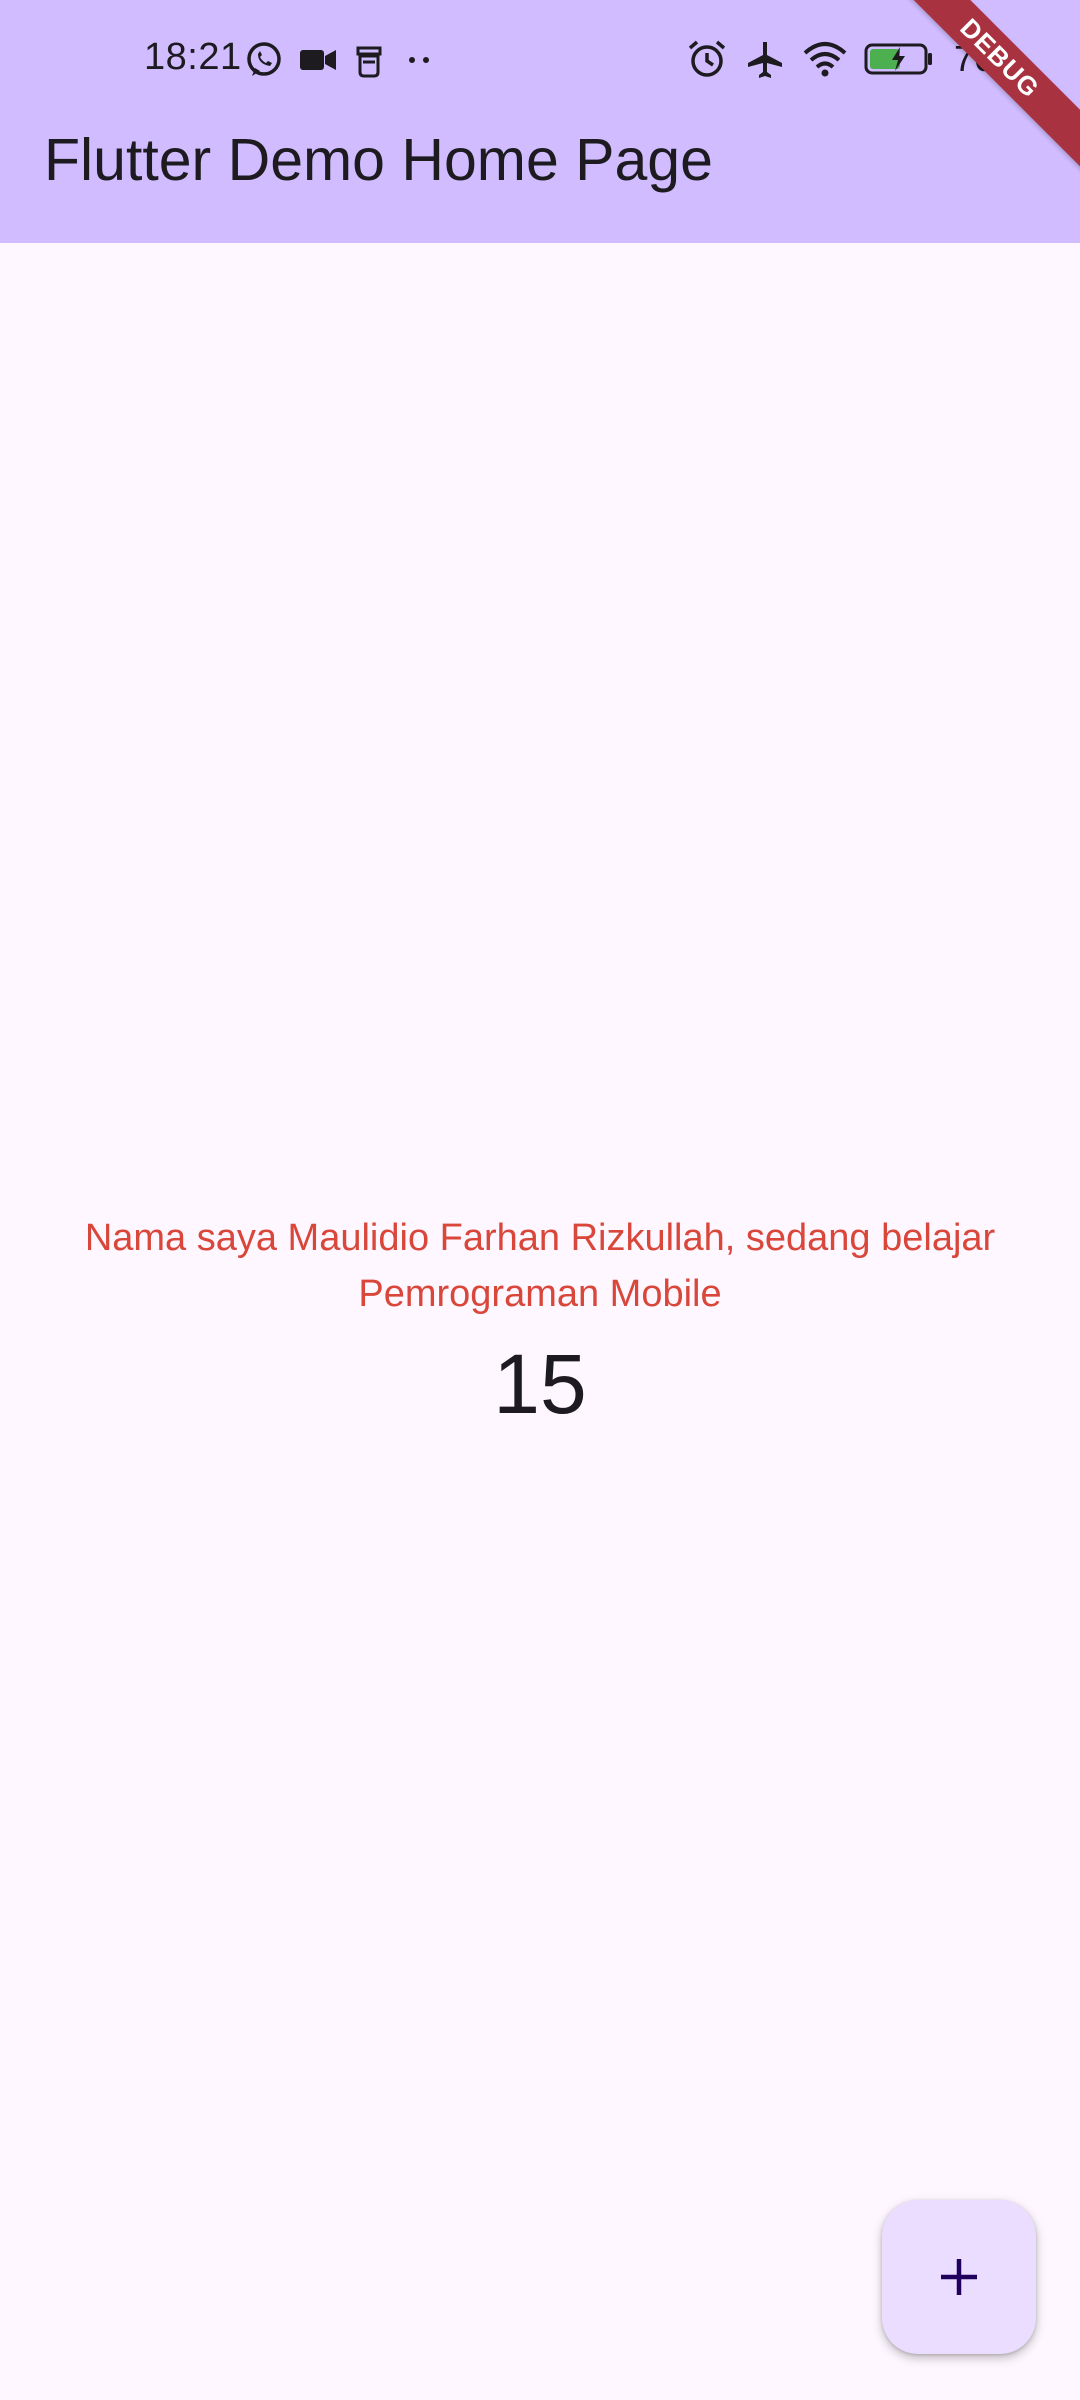 The height and width of the screenshot is (2400, 1080). What do you see at coordinates (899, 59) in the screenshot?
I see `battery-charging-icon` at bounding box center [899, 59].